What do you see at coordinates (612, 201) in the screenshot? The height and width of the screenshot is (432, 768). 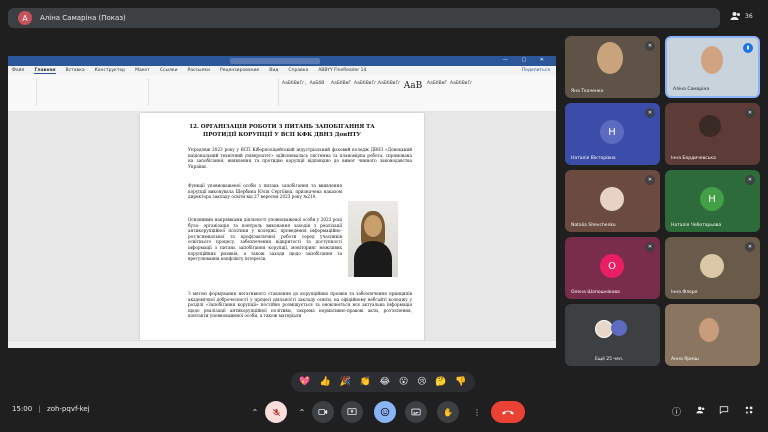 I see `participant-tile: ✕ Natalia Shevchenko` at bounding box center [612, 201].